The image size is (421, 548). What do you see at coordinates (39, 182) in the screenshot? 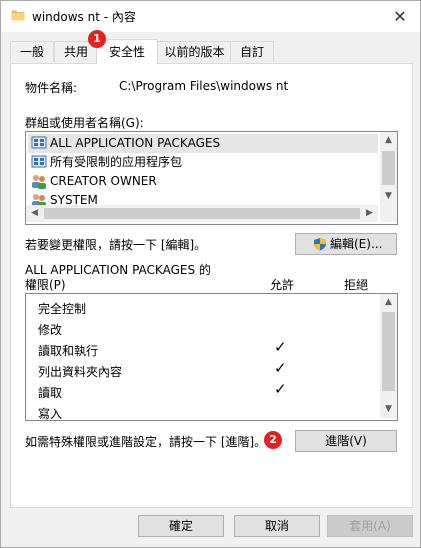
I see `users-icon` at bounding box center [39, 182].